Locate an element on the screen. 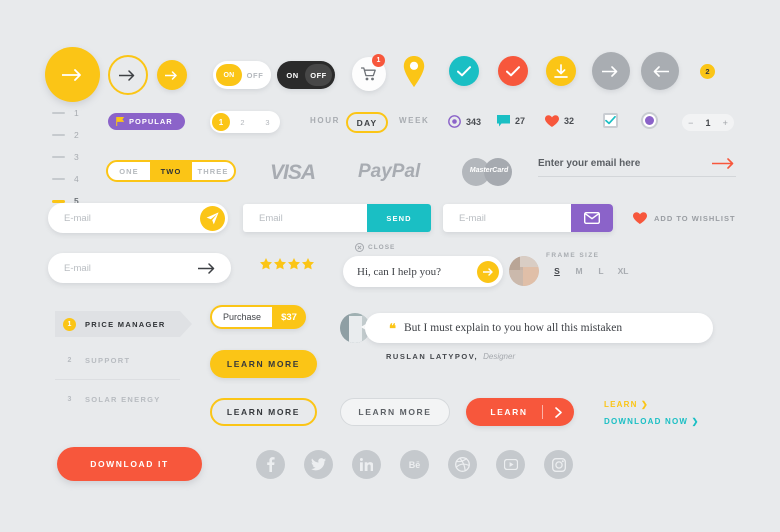 The width and height of the screenshot is (780, 532). step-nav-list: 1 PRICE MANAGER 2 SUPPORT 3 SOLAR ENERGY is located at coordinates (117, 361).